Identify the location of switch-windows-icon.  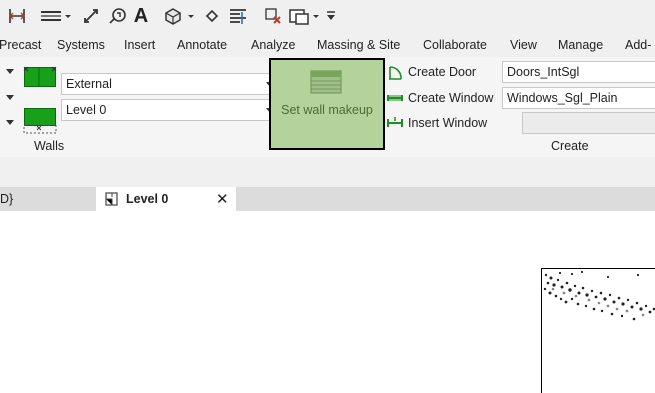
(305, 16).